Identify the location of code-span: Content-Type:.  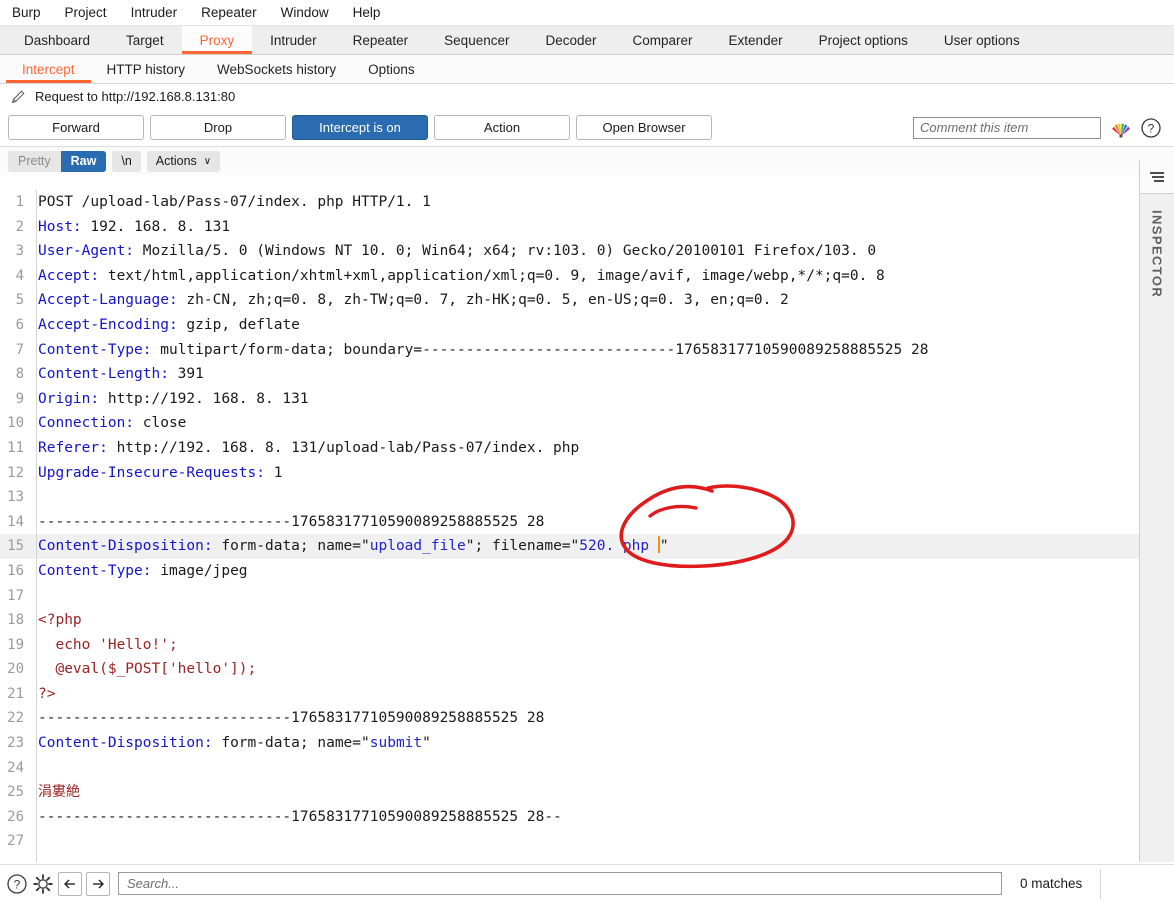
(95, 570).